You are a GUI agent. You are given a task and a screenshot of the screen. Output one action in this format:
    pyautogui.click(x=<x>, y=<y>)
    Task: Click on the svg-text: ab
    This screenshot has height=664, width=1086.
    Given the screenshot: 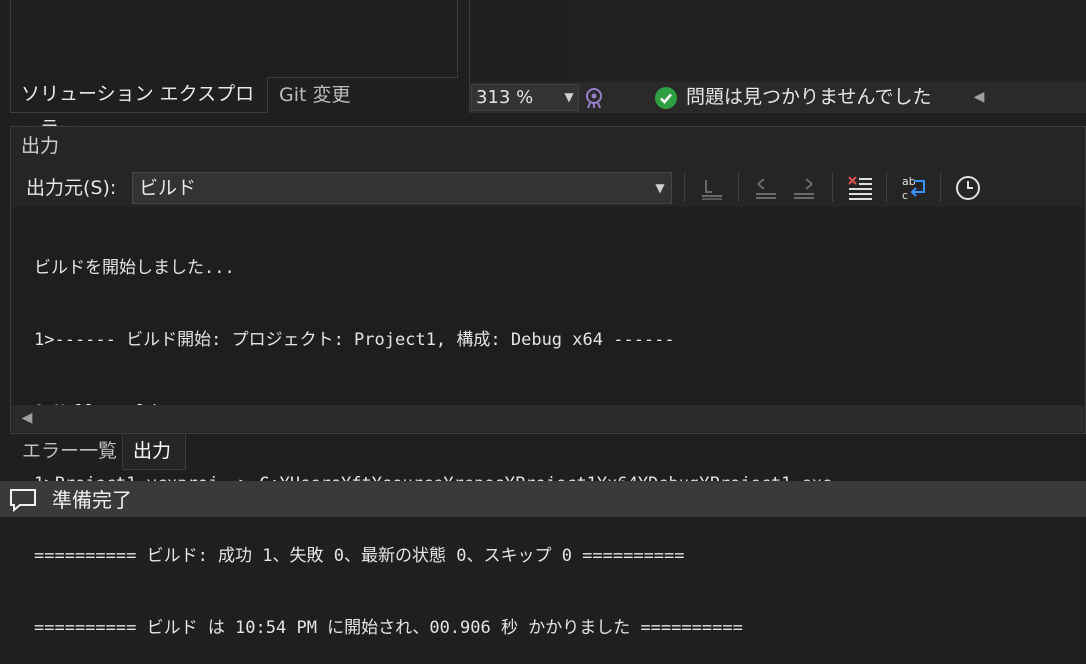 What is the action you would take?
    pyautogui.click(x=909, y=181)
    